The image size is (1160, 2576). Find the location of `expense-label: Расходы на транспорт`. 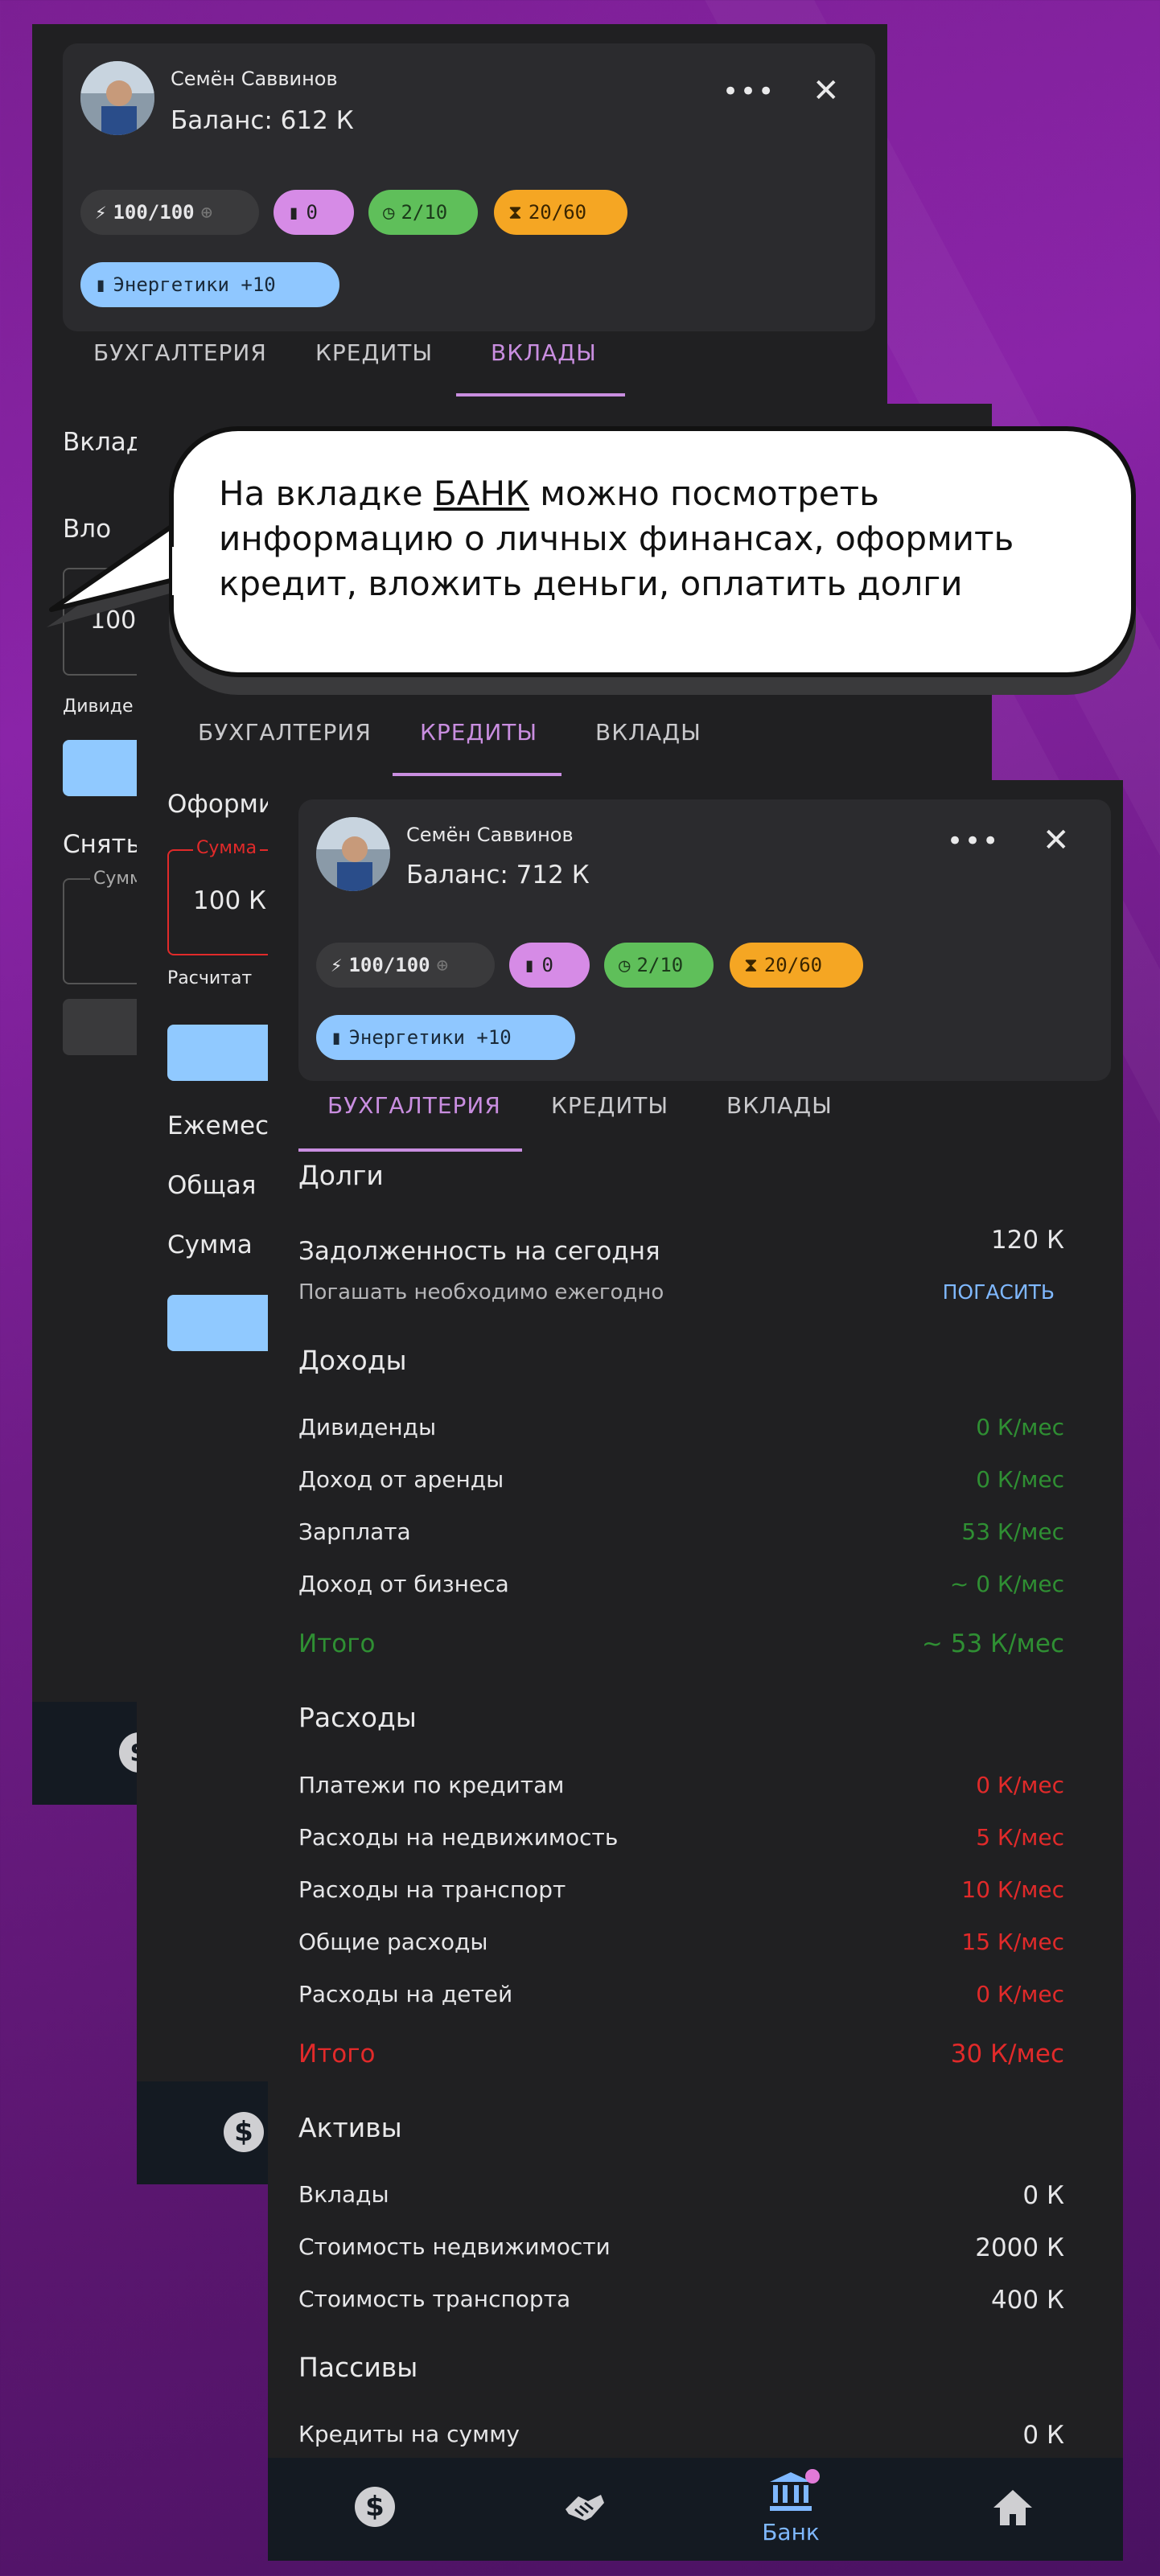

expense-label: Расходы на транспорт is located at coordinates (432, 1889).